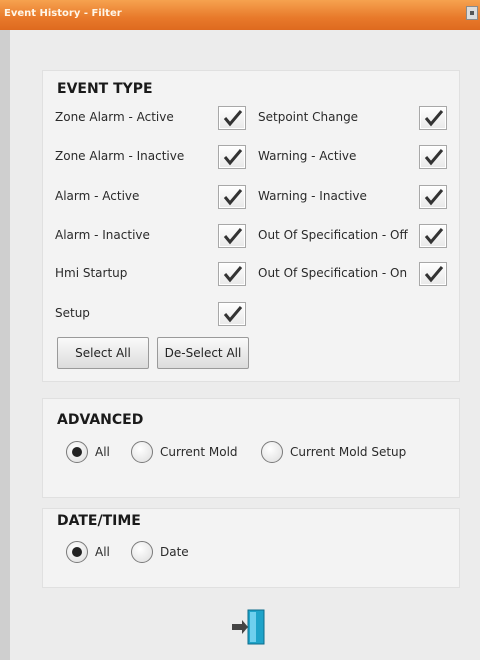  I want to click on label-current-mold: Current Mold, so click(199, 452).